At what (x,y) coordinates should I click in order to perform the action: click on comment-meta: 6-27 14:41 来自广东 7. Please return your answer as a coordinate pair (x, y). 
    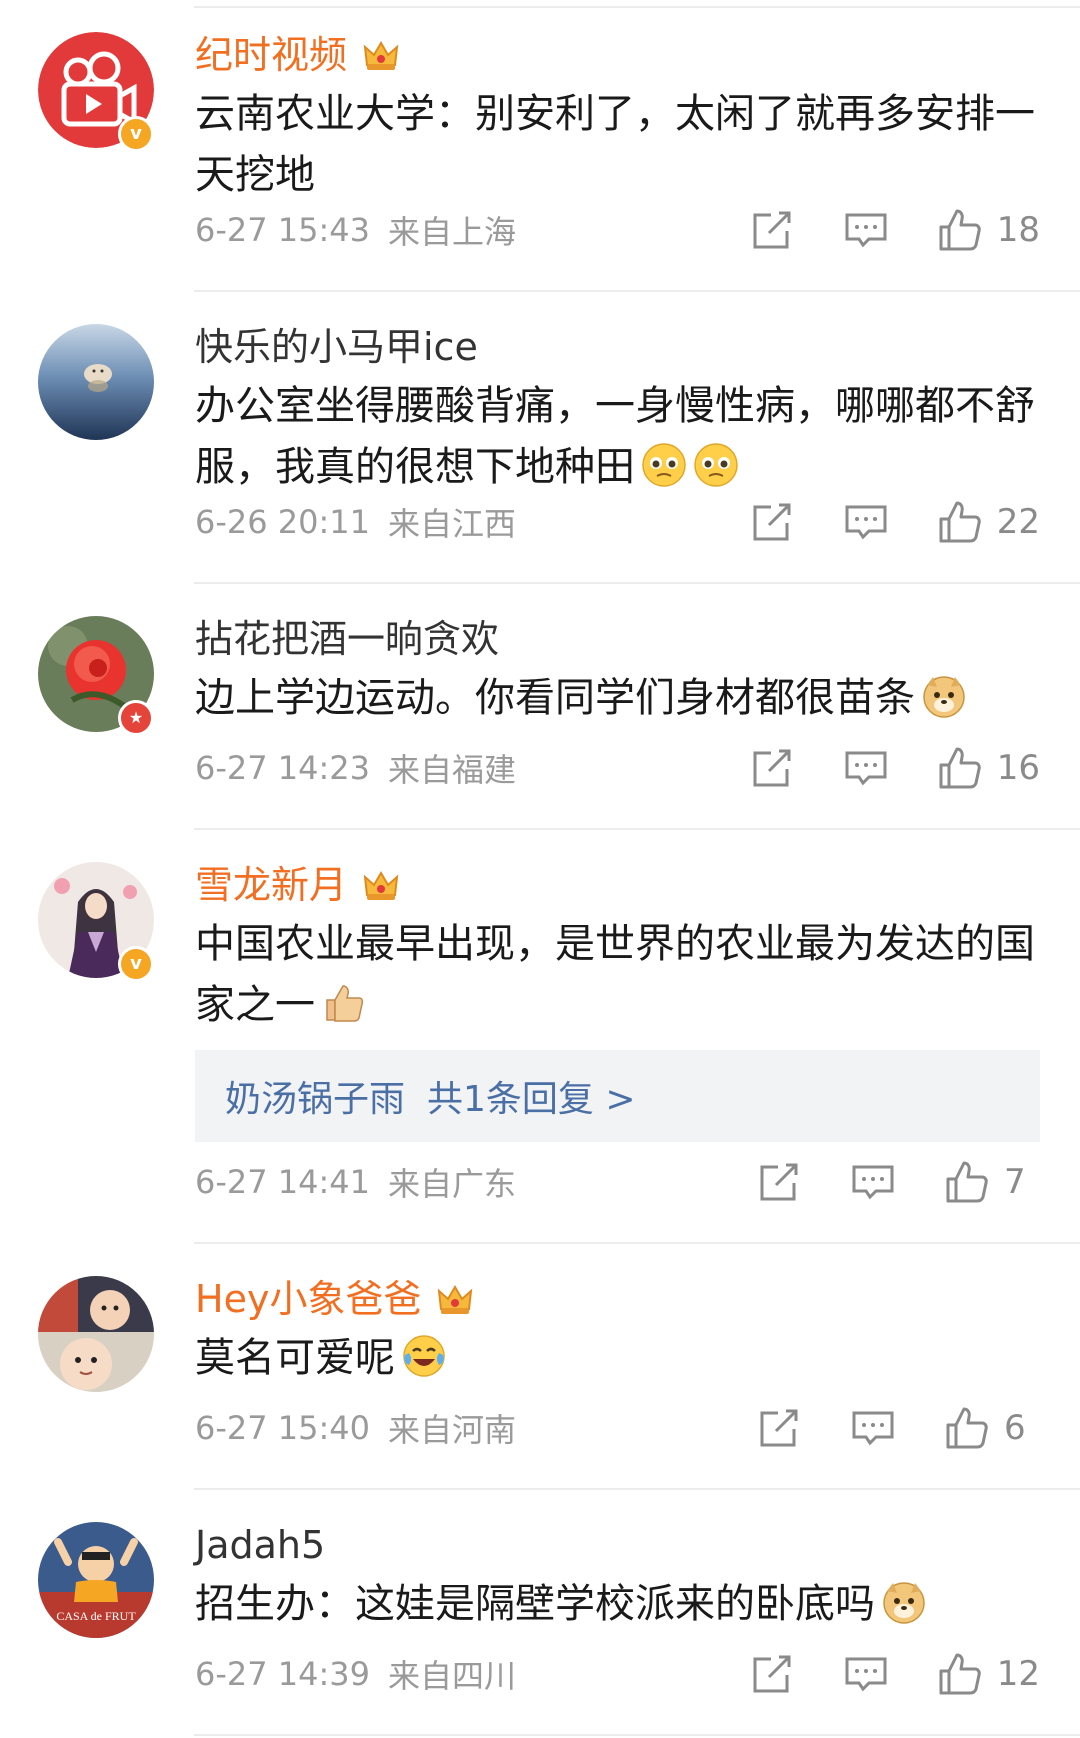
    Looking at the image, I should click on (617, 1182).